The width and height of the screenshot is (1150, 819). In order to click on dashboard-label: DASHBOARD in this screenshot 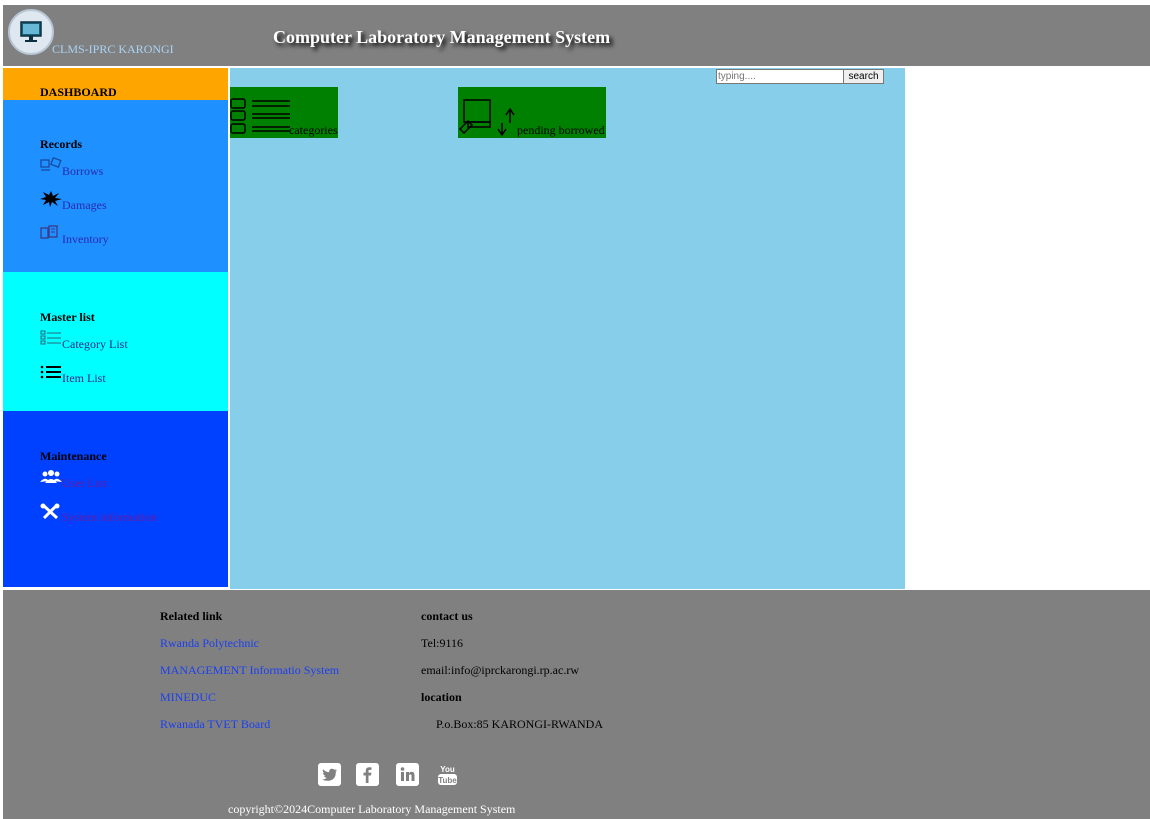, I will do `click(78, 92)`.